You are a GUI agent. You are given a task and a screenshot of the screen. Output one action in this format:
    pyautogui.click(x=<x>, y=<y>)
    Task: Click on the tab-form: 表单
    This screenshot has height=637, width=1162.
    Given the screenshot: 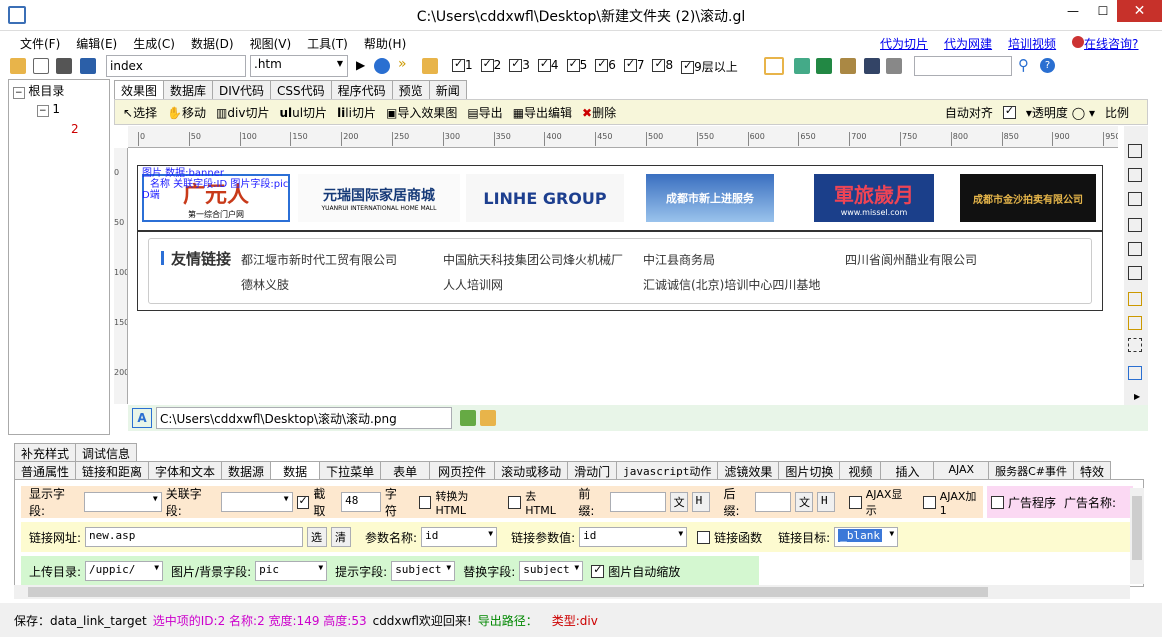 What is the action you would take?
    pyautogui.click(x=405, y=471)
    